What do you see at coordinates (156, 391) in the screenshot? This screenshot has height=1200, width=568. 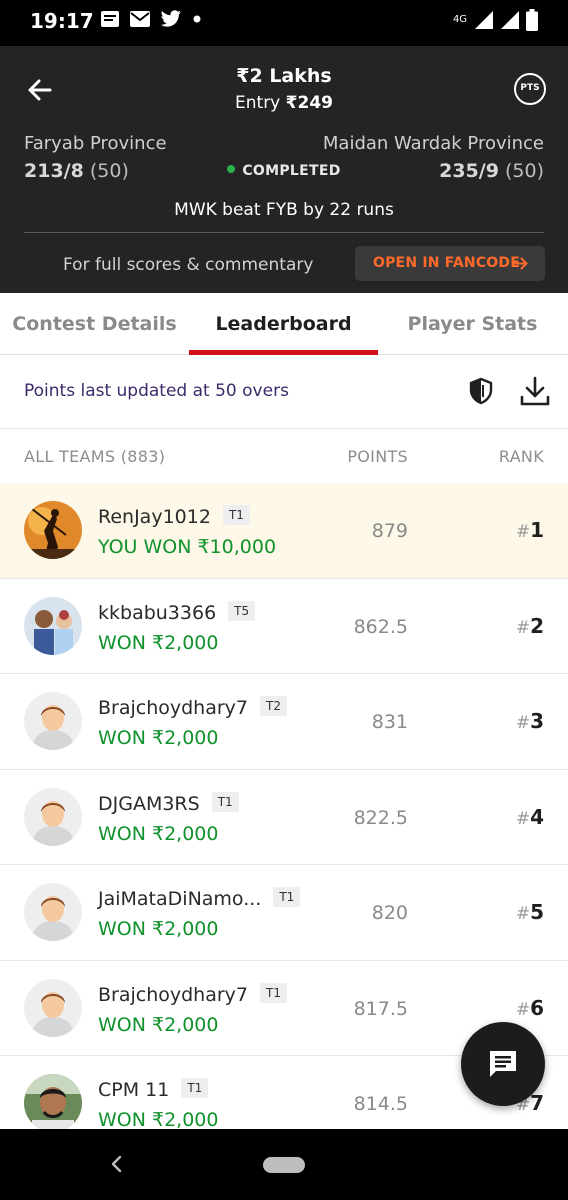 I see `points-updated-text: Points last updated at 50 overs` at bounding box center [156, 391].